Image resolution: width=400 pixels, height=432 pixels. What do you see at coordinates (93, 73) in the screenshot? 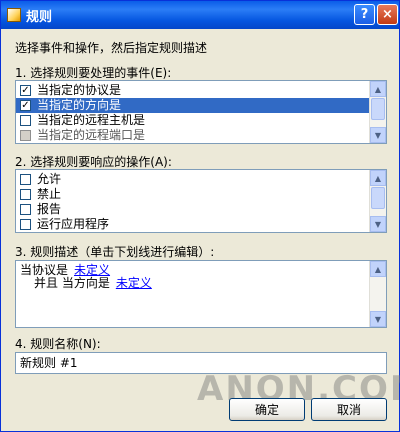
I see `step1-label: 1. 选择规则要处理的事件(E):` at bounding box center [93, 73].